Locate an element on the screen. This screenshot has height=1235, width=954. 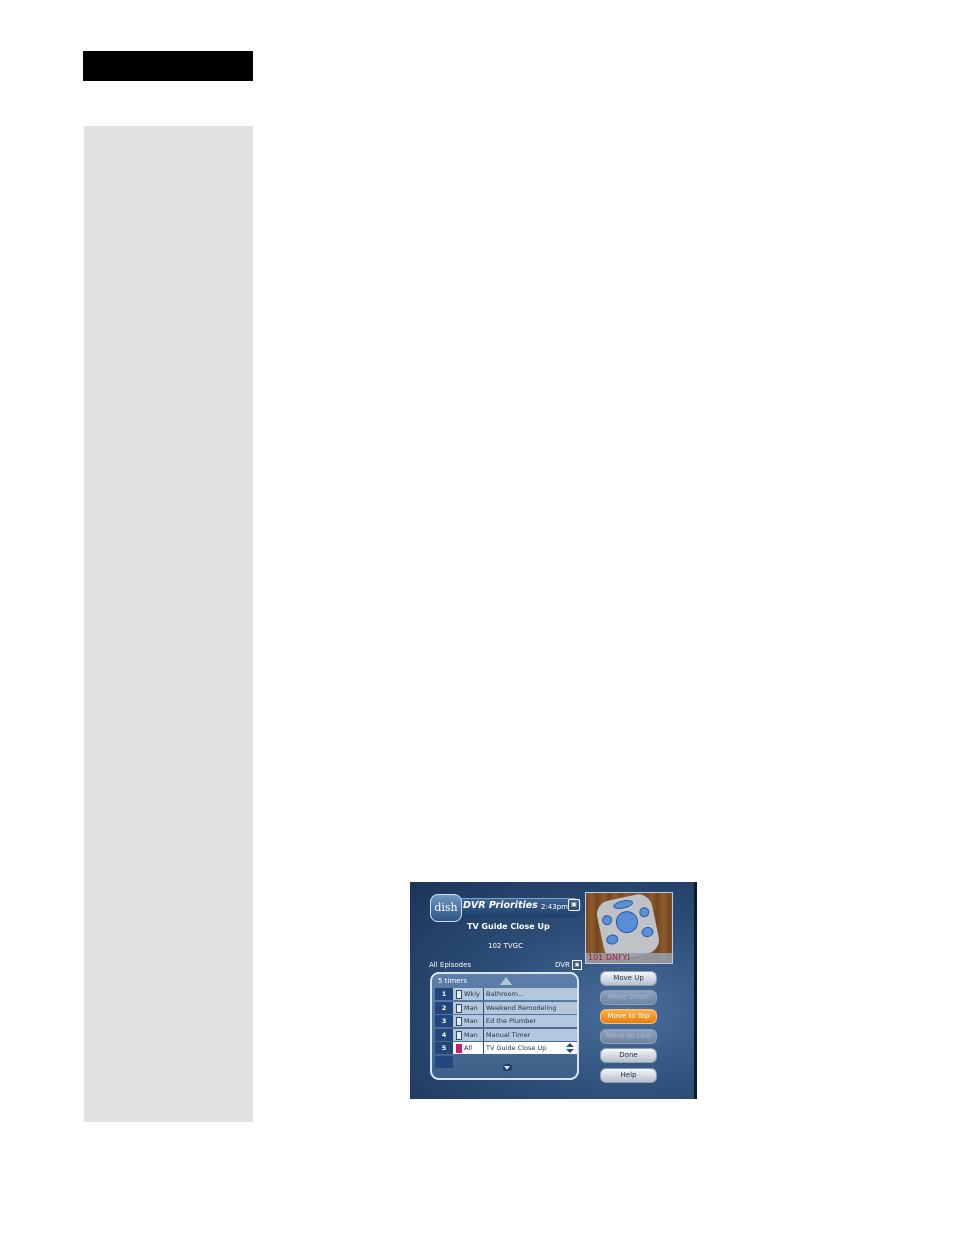
timer-row: 2 Man Weekend Remodeling is located at coordinates (506, 1007).